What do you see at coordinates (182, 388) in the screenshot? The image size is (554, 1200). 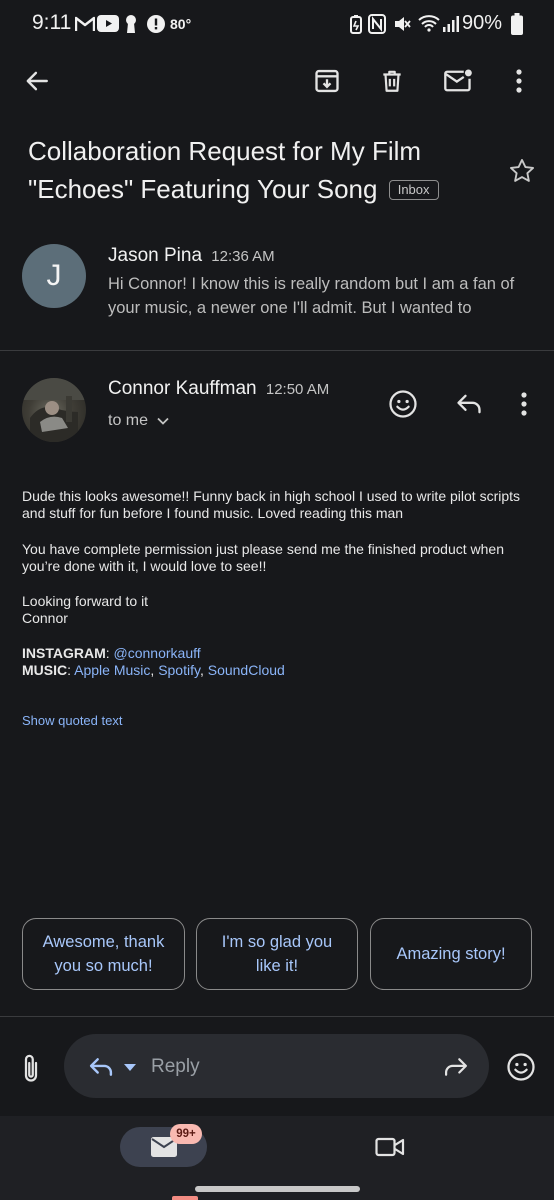 I see `sender-name: Connor Kauffman` at bounding box center [182, 388].